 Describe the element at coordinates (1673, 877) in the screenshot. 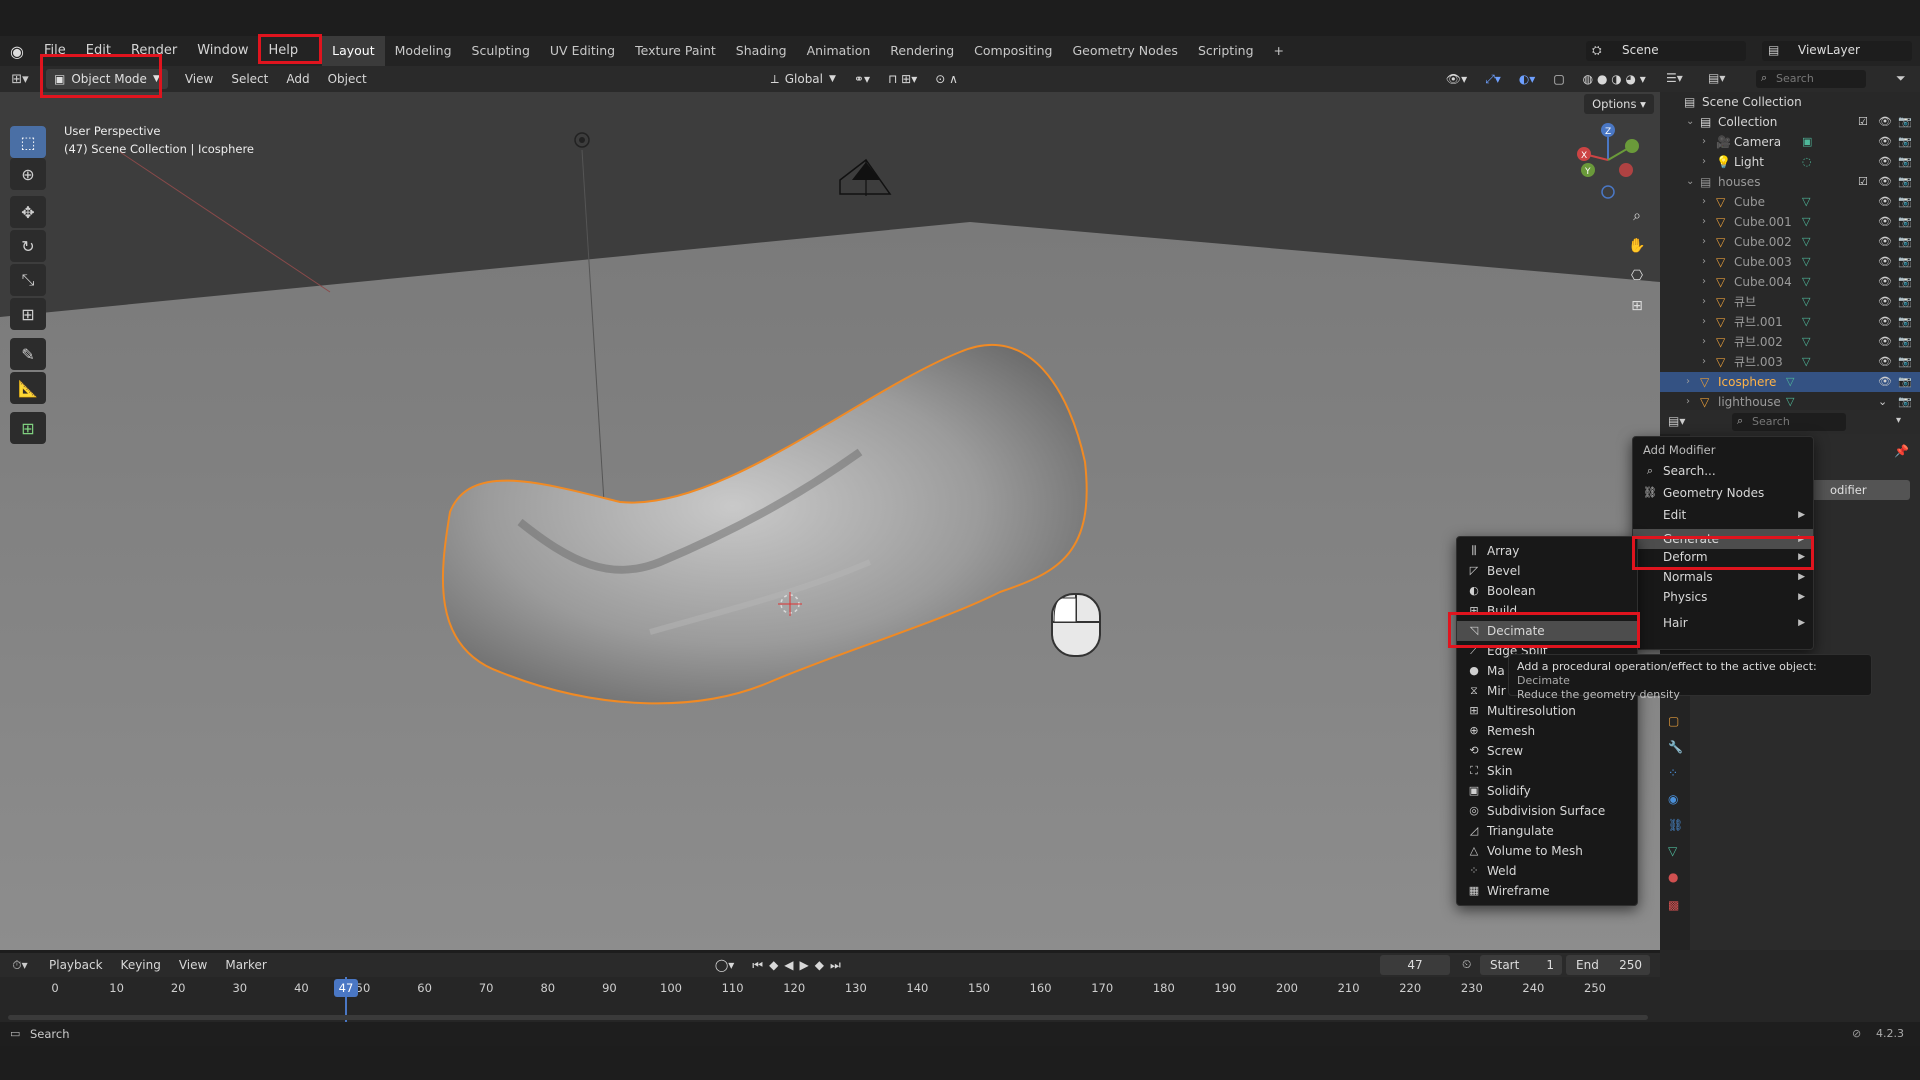

I see `tab-material-icon: ●` at that location.